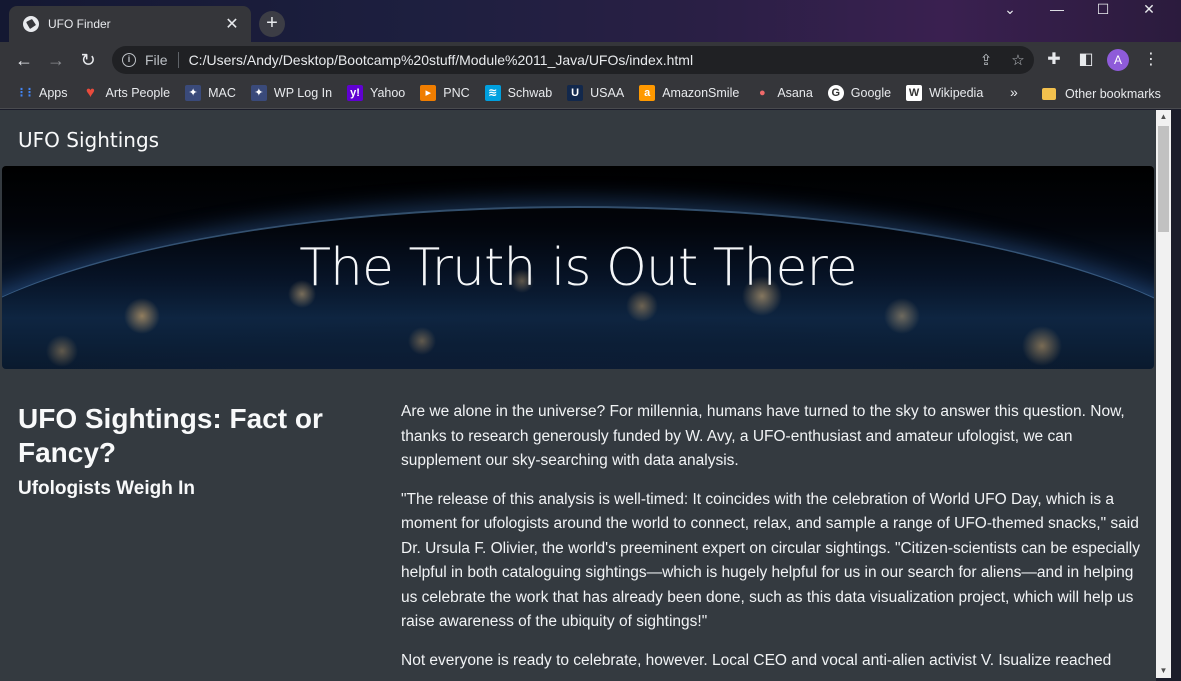  What do you see at coordinates (56, 60) in the screenshot?
I see `forward-arrow-icon: →` at bounding box center [56, 60].